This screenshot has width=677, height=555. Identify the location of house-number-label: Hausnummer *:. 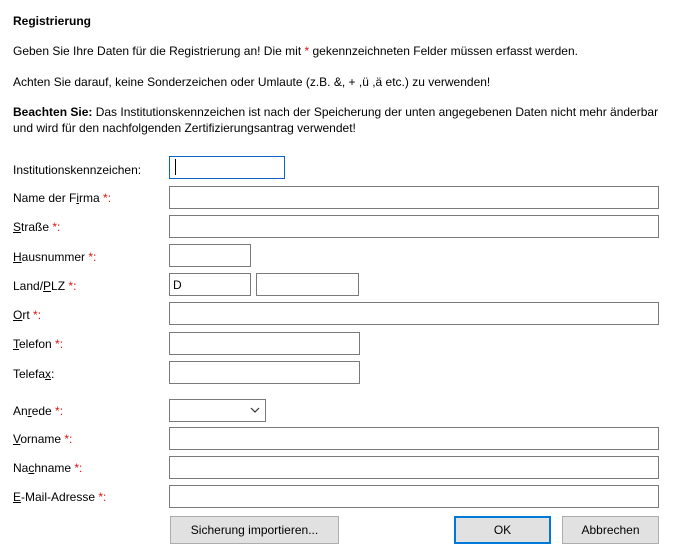
(54, 257).